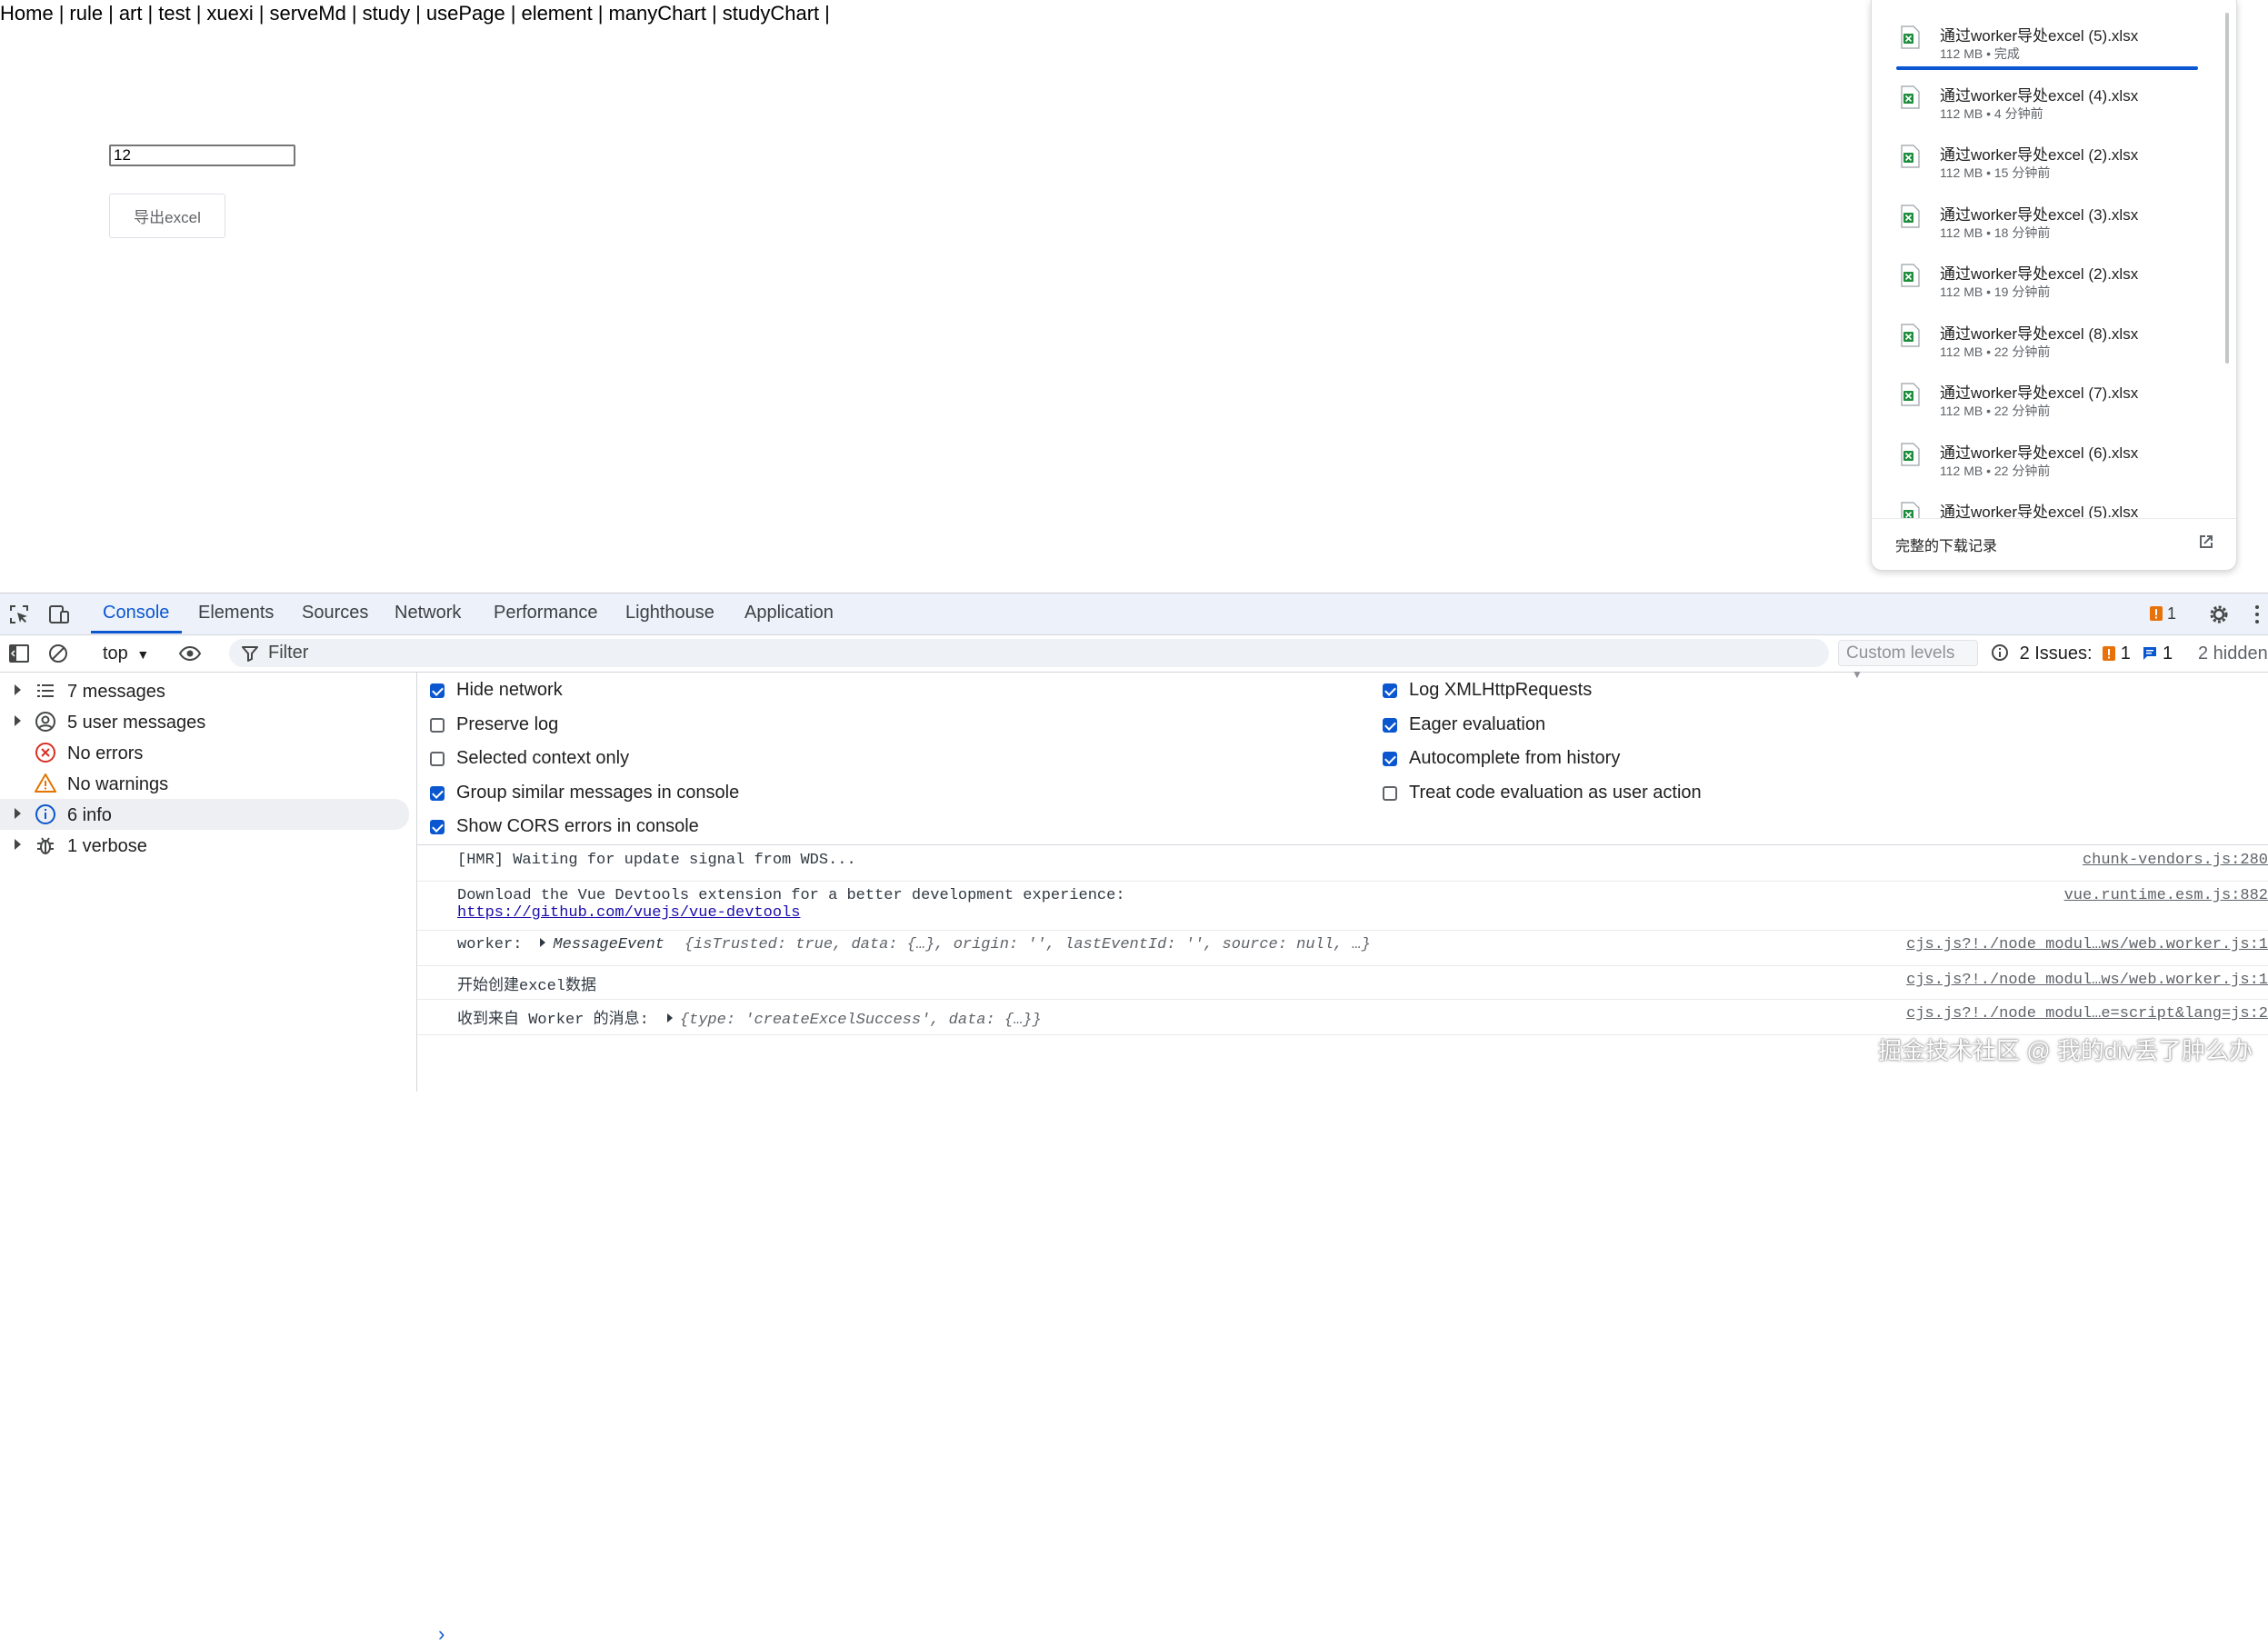  I want to click on settings-gear-icon, so click(2219, 614).